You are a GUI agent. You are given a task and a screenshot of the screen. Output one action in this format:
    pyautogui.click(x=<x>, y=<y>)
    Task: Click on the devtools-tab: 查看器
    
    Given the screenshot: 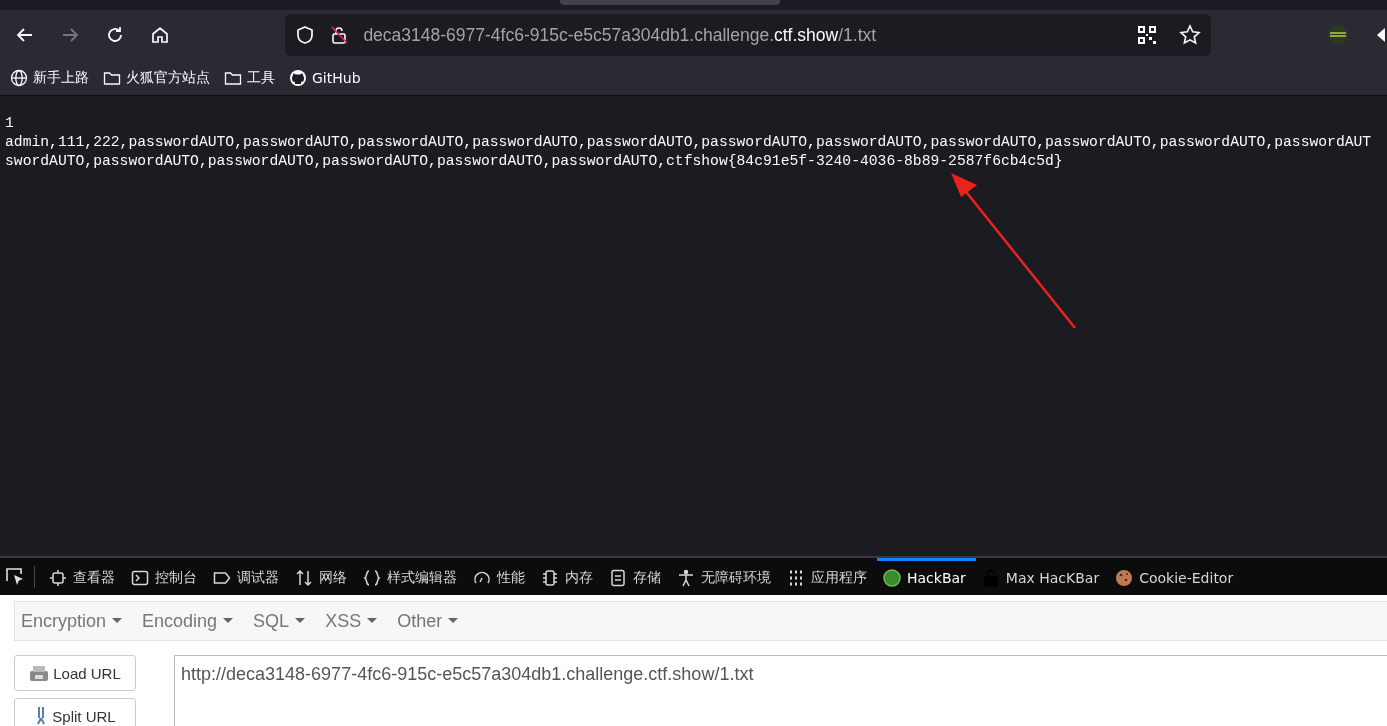 What is the action you would take?
    pyautogui.click(x=84, y=576)
    